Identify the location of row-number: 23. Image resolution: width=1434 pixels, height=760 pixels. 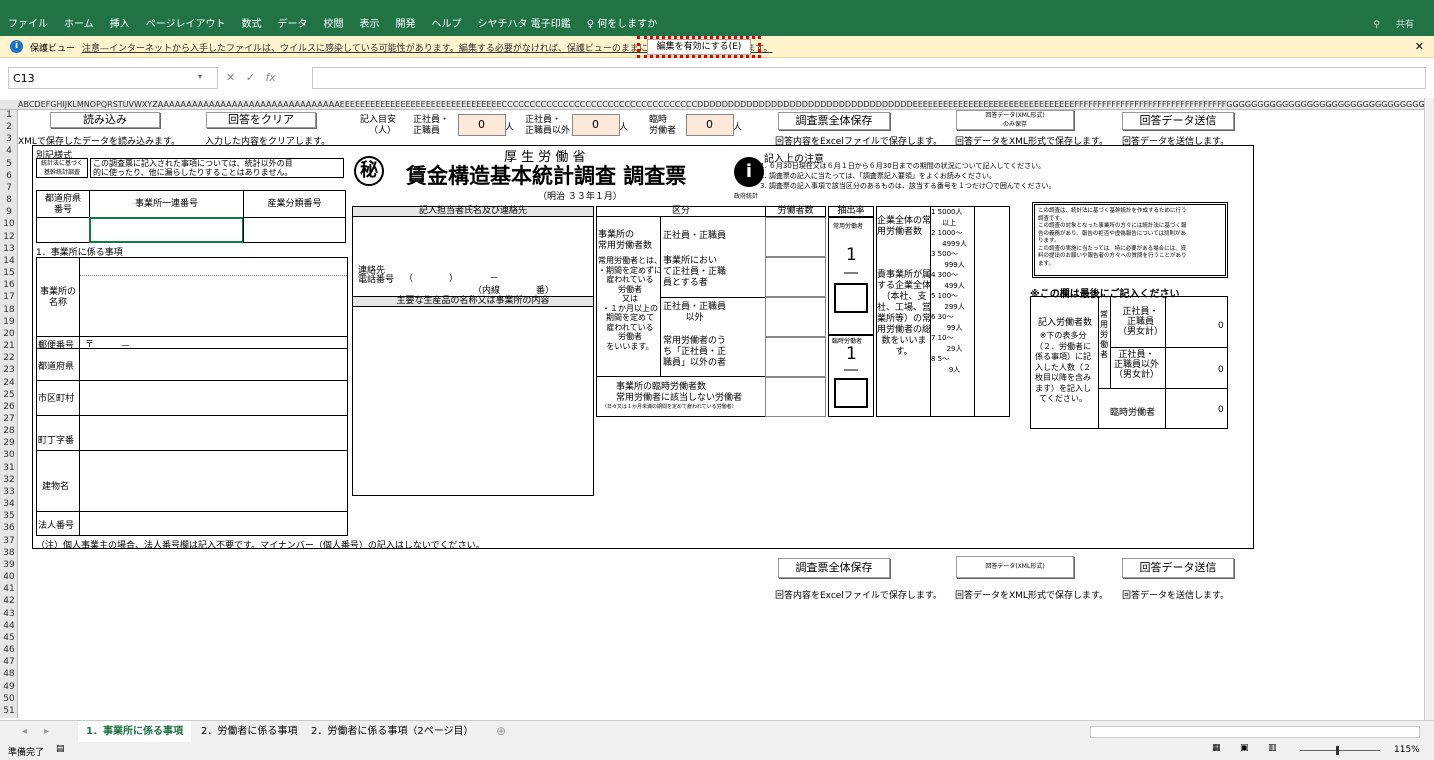
(9, 370).